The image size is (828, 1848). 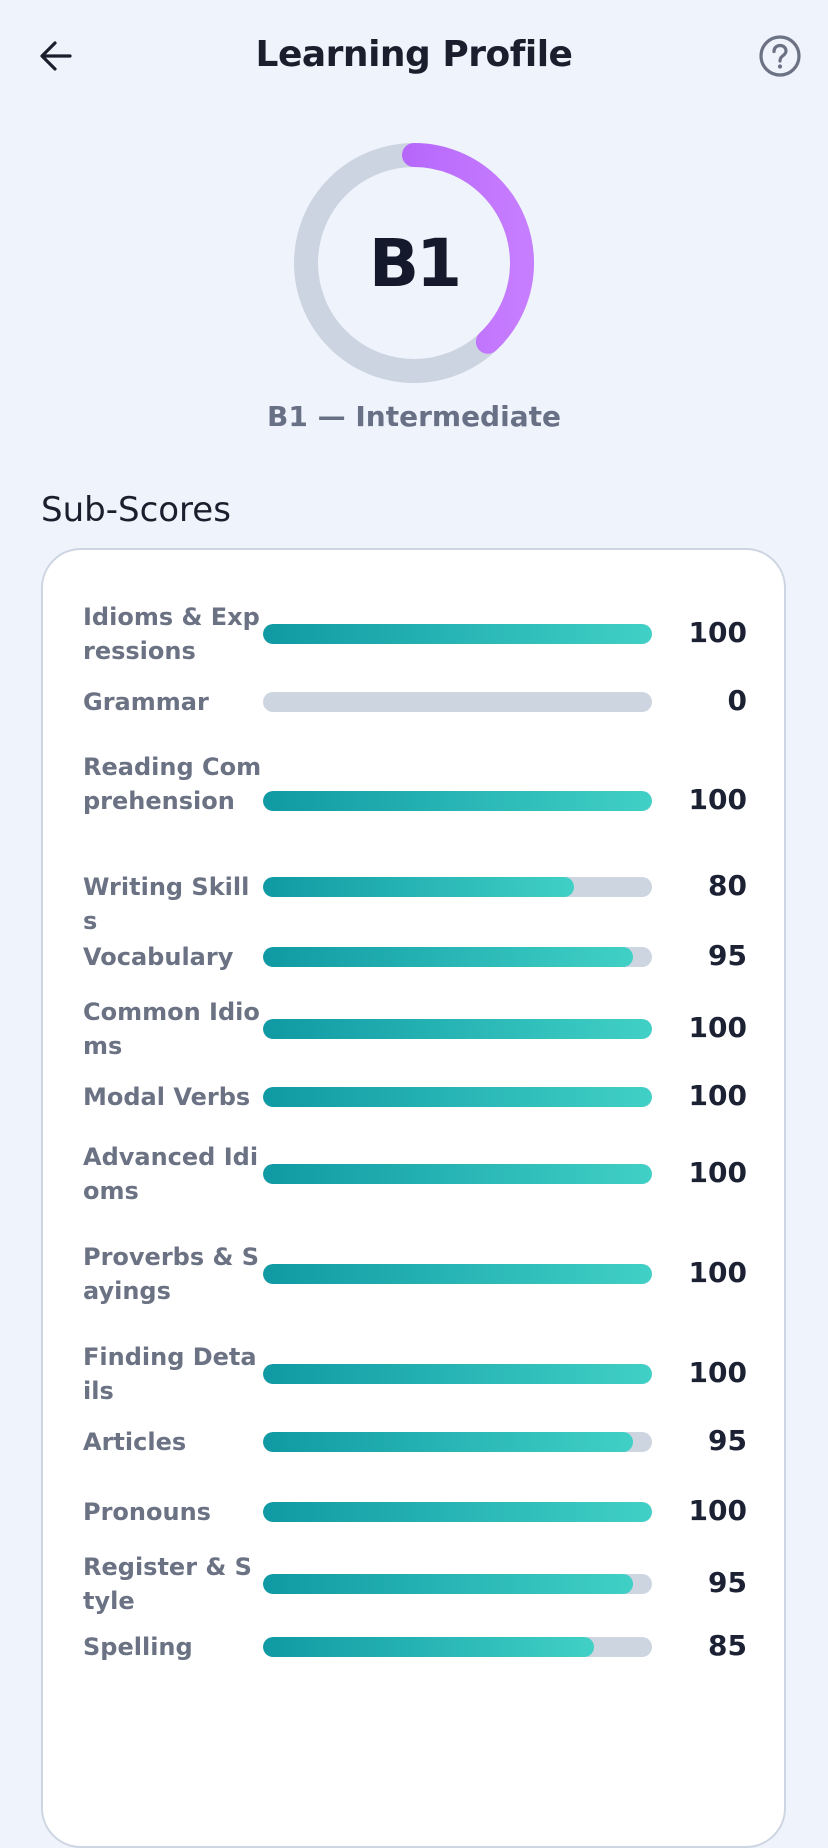 What do you see at coordinates (737, 700) in the screenshot?
I see `subscore-value: 0` at bounding box center [737, 700].